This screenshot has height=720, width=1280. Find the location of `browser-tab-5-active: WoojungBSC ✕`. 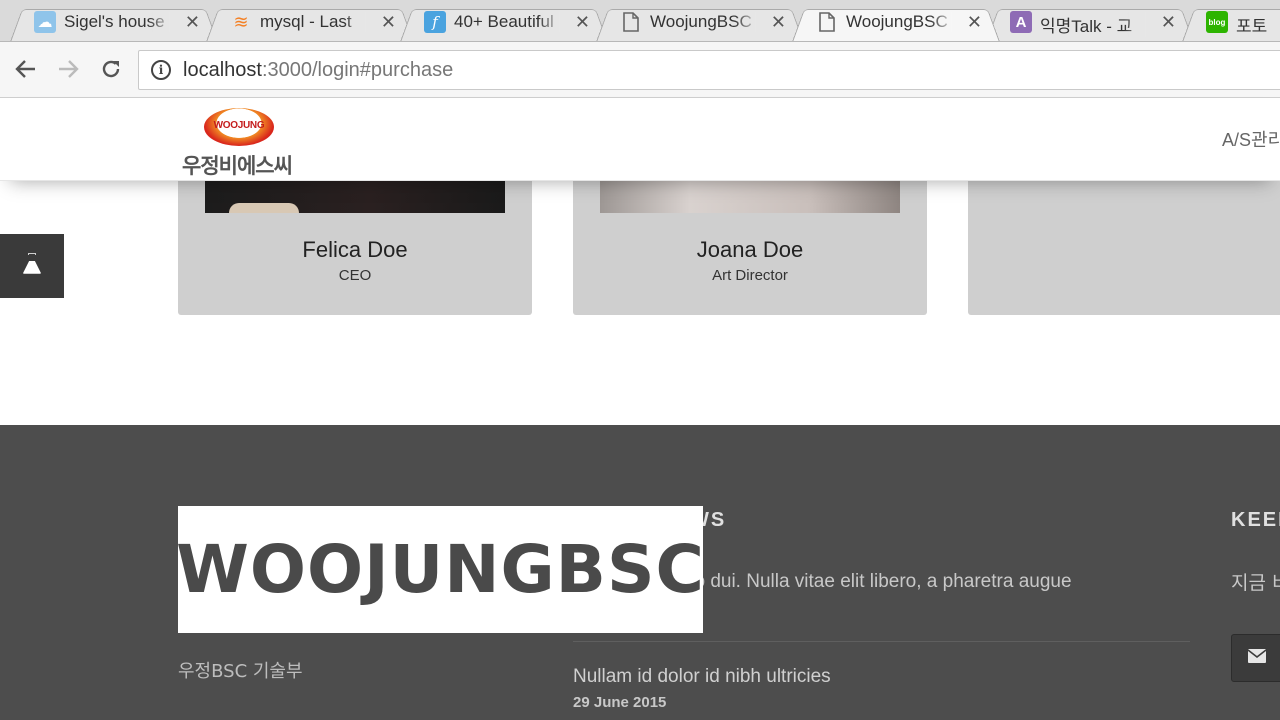

browser-tab-5-active: WoojungBSC ✕ is located at coordinates (896, 22).